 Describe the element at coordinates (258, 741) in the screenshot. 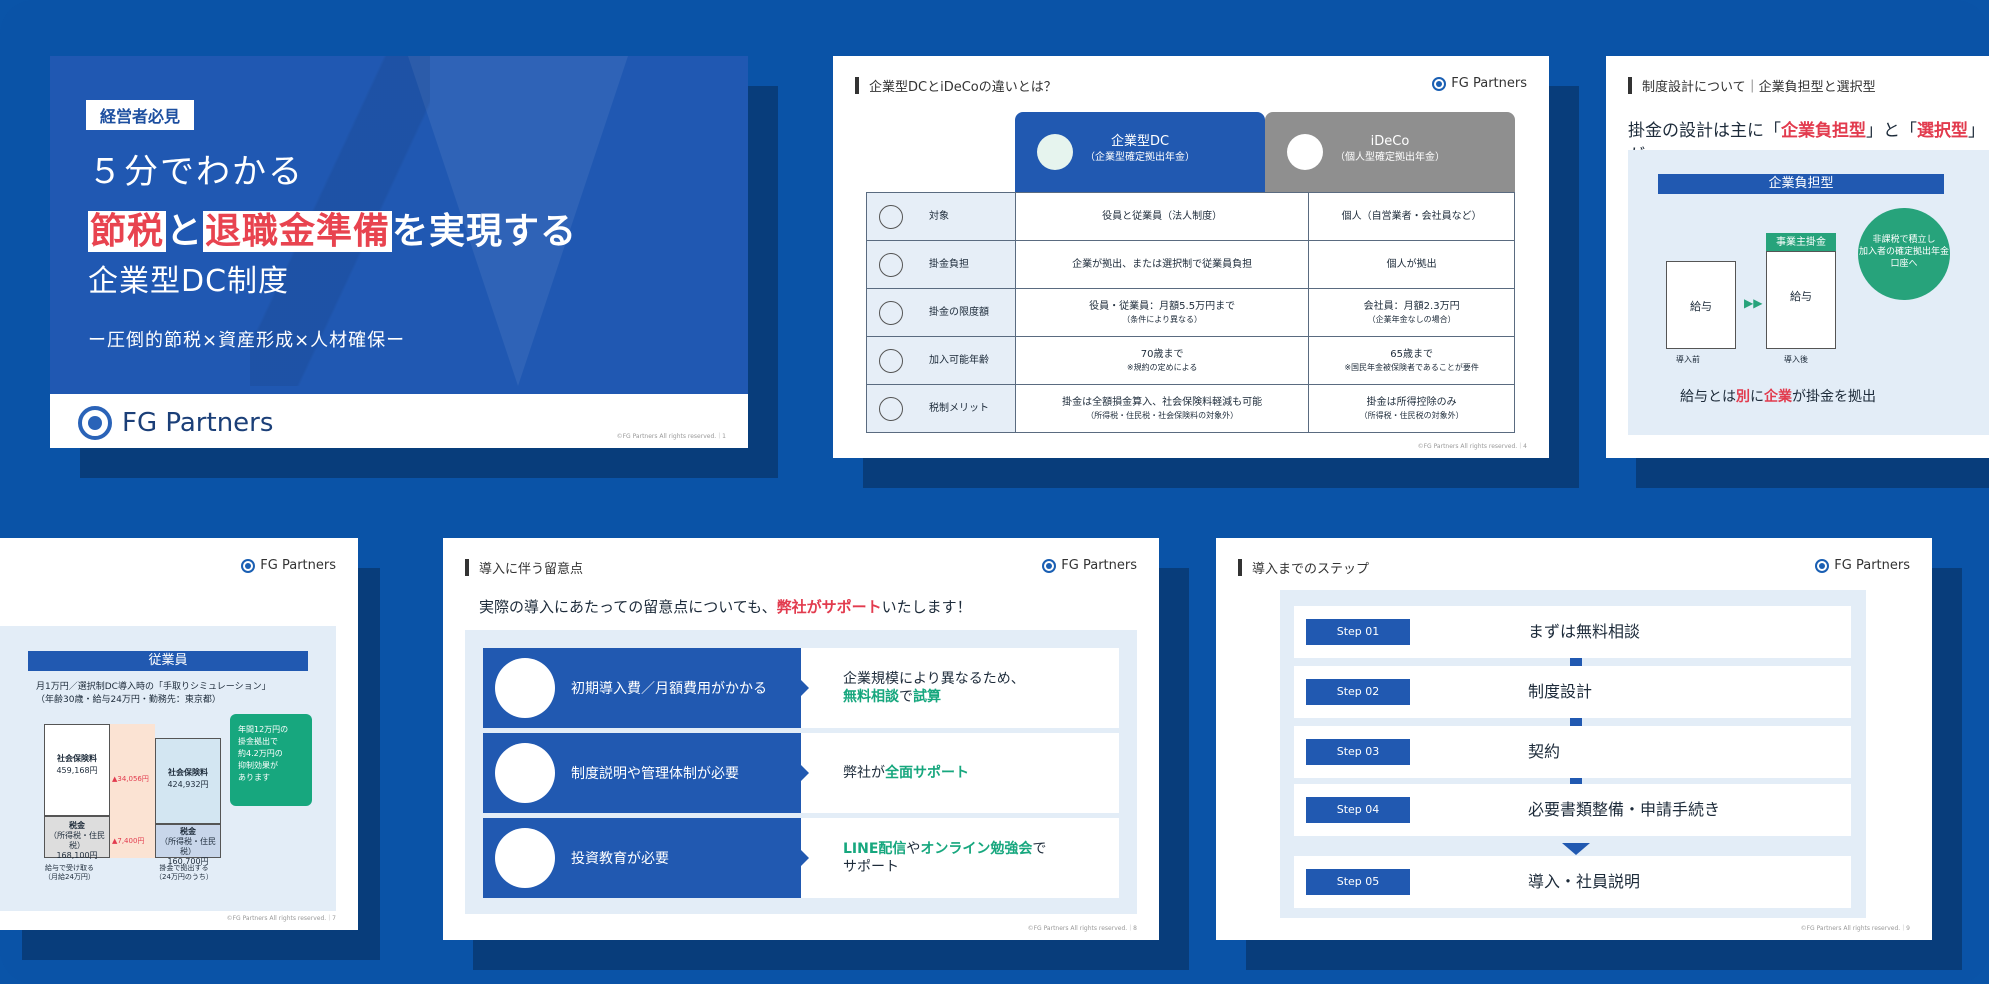

I see `callout-line: 掛金拠出で` at that location.